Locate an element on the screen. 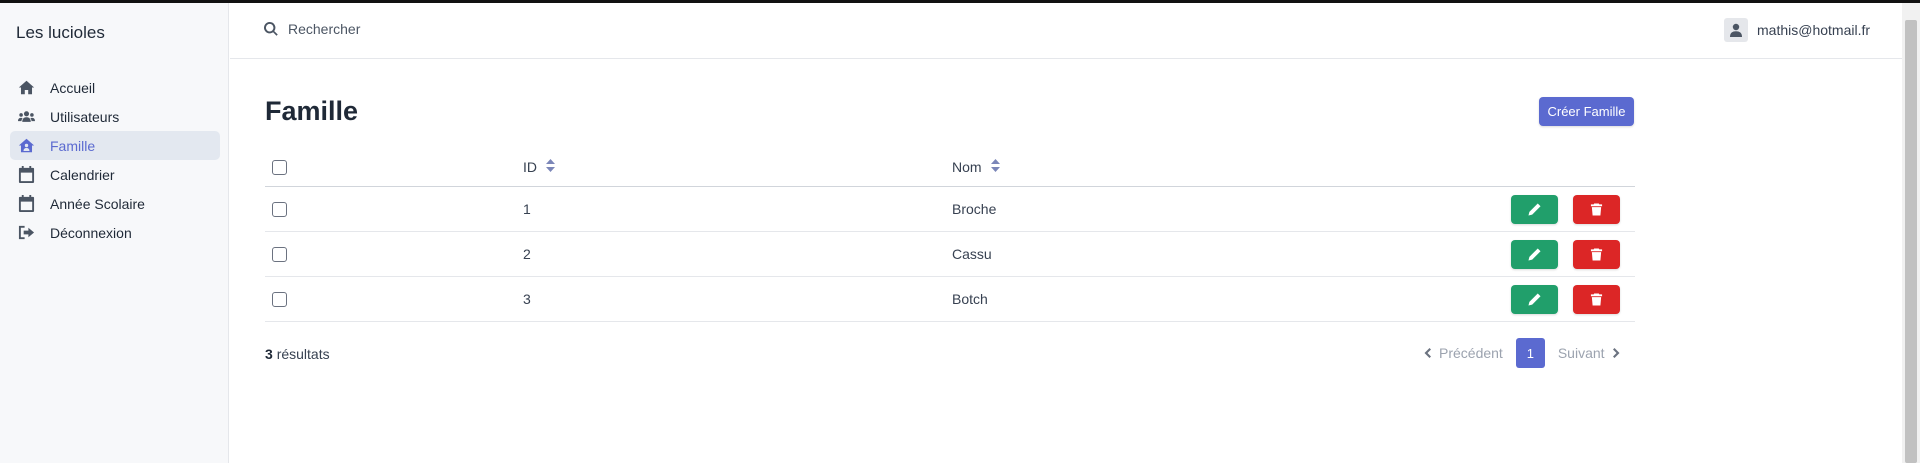  sidebar-item-label: Accueil is located at coordinates (73, 87).